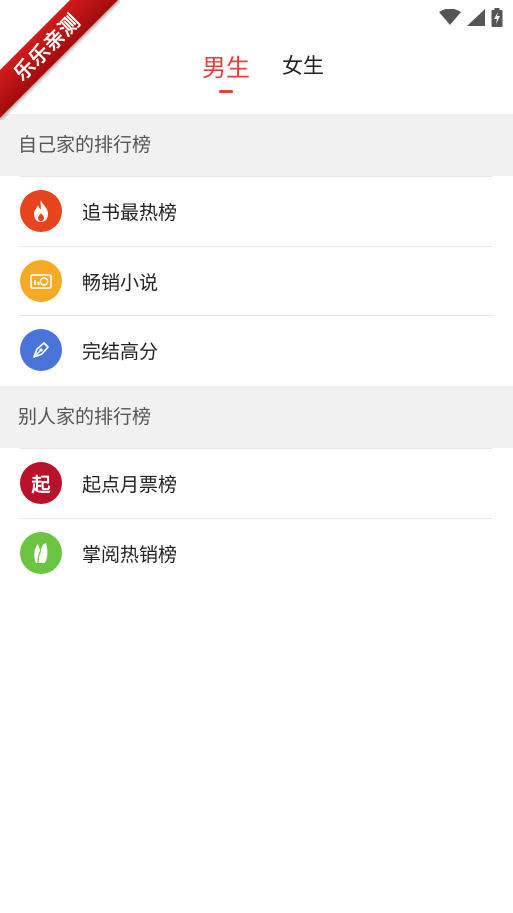  I want to click on pen-nib-icon, so click(41, 350).